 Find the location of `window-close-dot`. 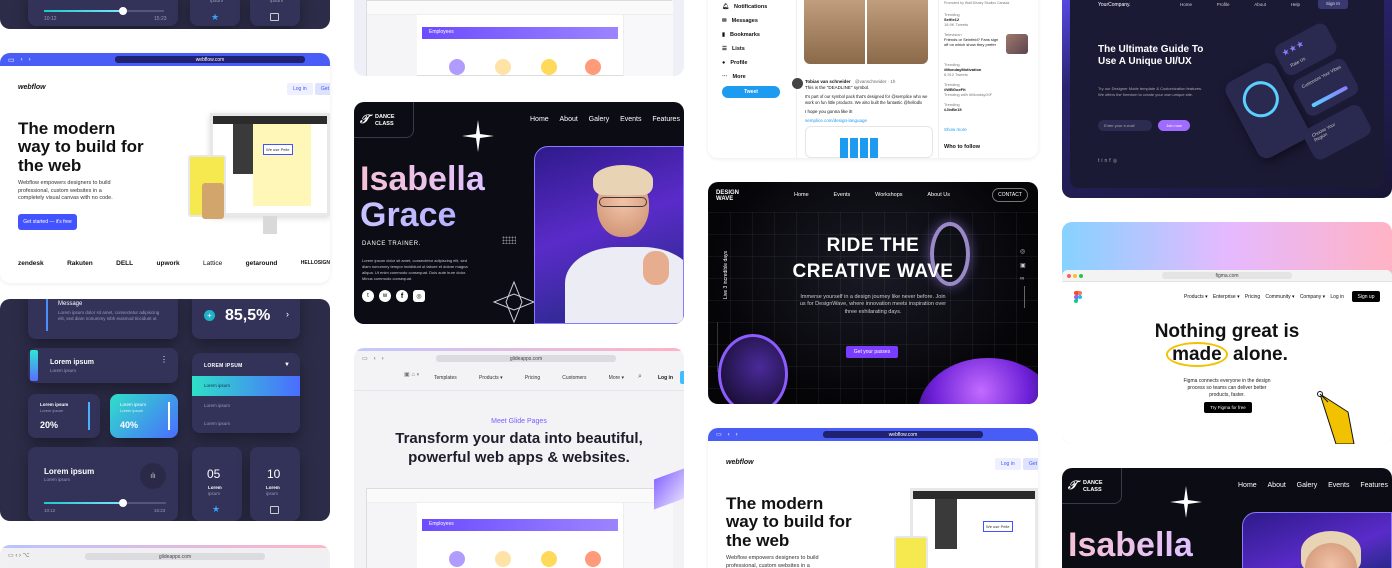

window-close-dot is located at coordinates (1069, 276).